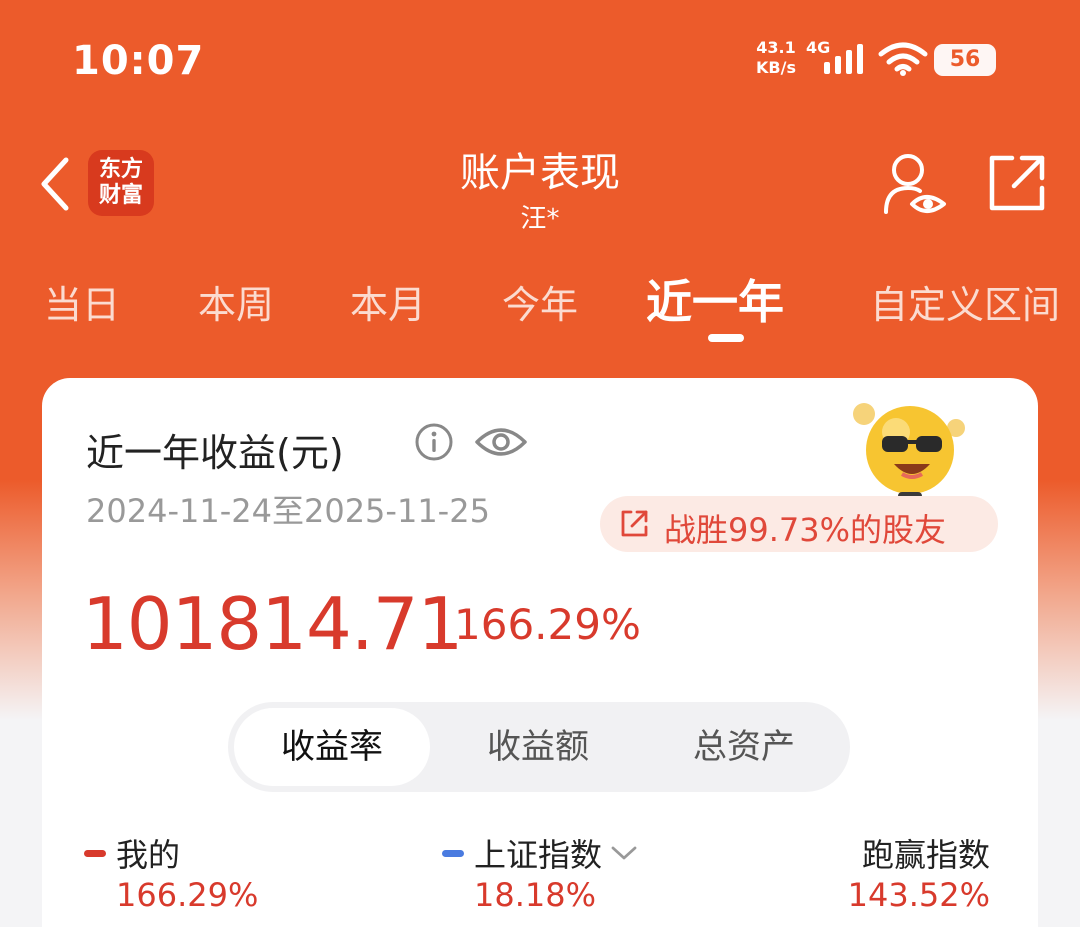 The width and height of the screenshot is (1080, 927). What do you see at coordinates (540, 301) in the screenshot?
I see `tab-this-year: 今年` at bounding box center [540, 301].